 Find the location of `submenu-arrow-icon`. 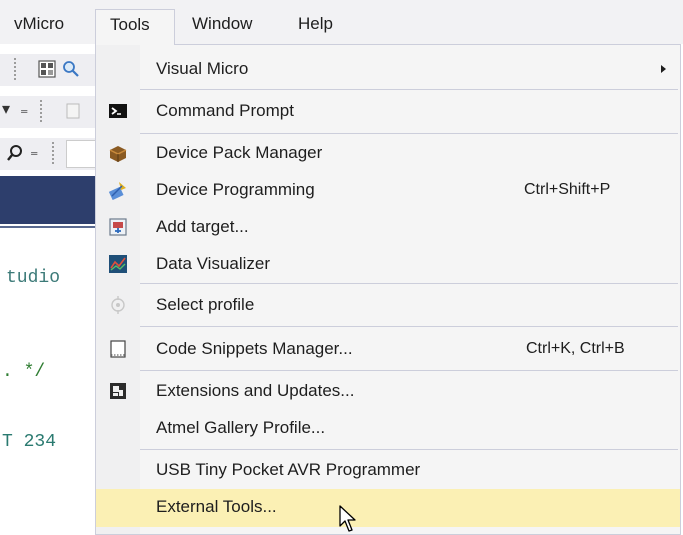

submenu-arrow-icon is located at coordinates (663, 69).